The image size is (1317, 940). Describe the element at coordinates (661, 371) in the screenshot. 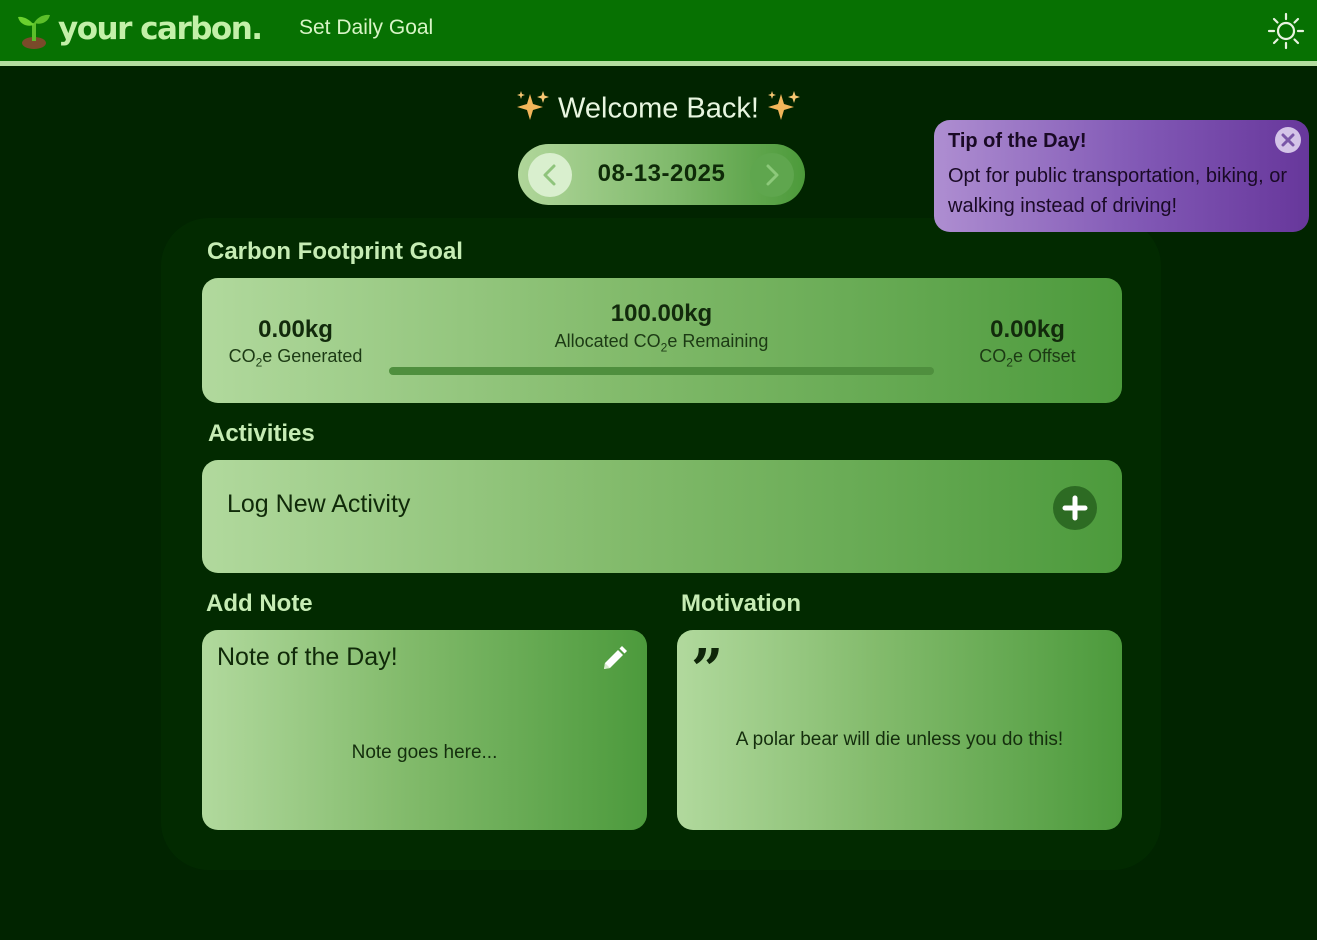

I see `goal-progress-bar` at that location.